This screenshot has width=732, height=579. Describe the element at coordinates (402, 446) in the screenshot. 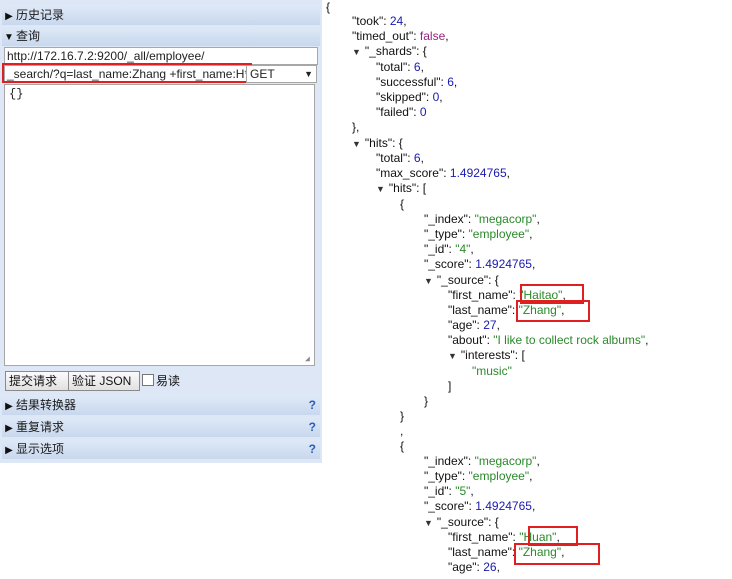

I see `json-obj2-open: {` at that location.